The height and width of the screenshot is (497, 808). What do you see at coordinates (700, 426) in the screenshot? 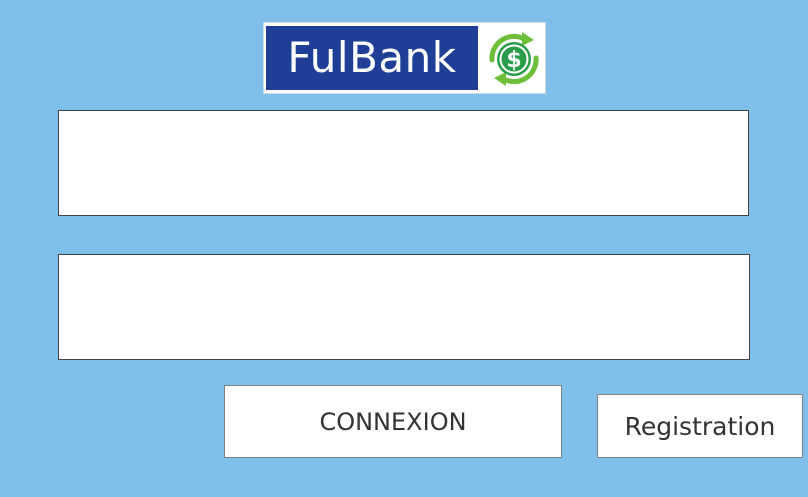
I see `registration-button: Registration` at bounding box center [700, 426].